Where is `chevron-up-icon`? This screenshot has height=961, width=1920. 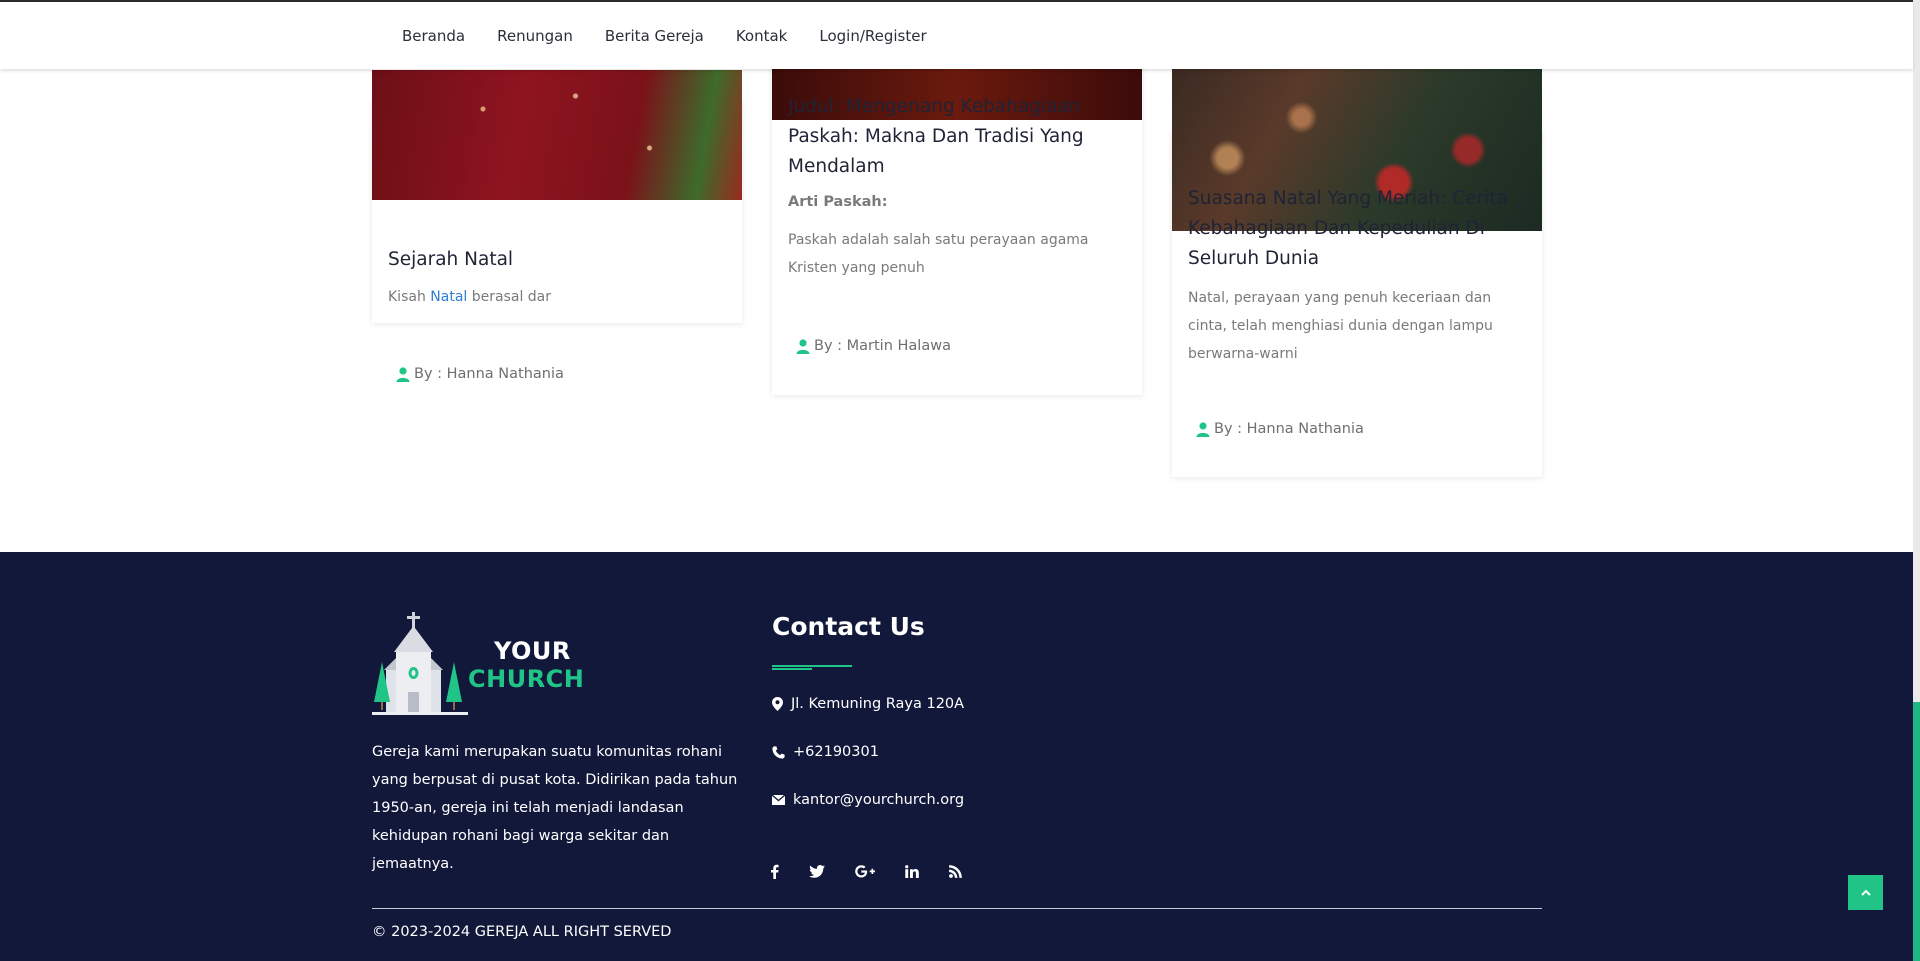
chevron-up-icon is located at coordinates (1865, 892).